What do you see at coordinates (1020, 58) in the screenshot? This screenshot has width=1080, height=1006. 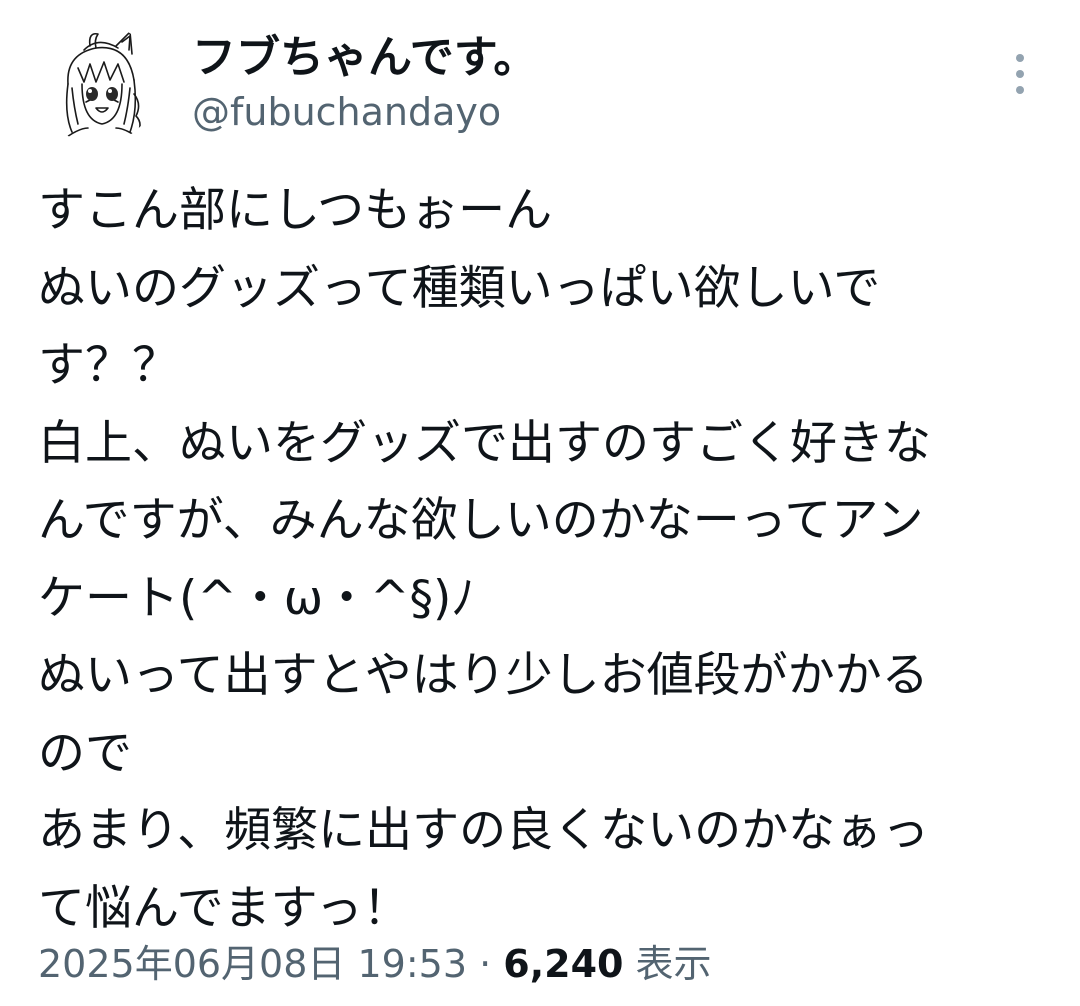 I see `more-vertical-icon` at bounding box center [1020, 58].